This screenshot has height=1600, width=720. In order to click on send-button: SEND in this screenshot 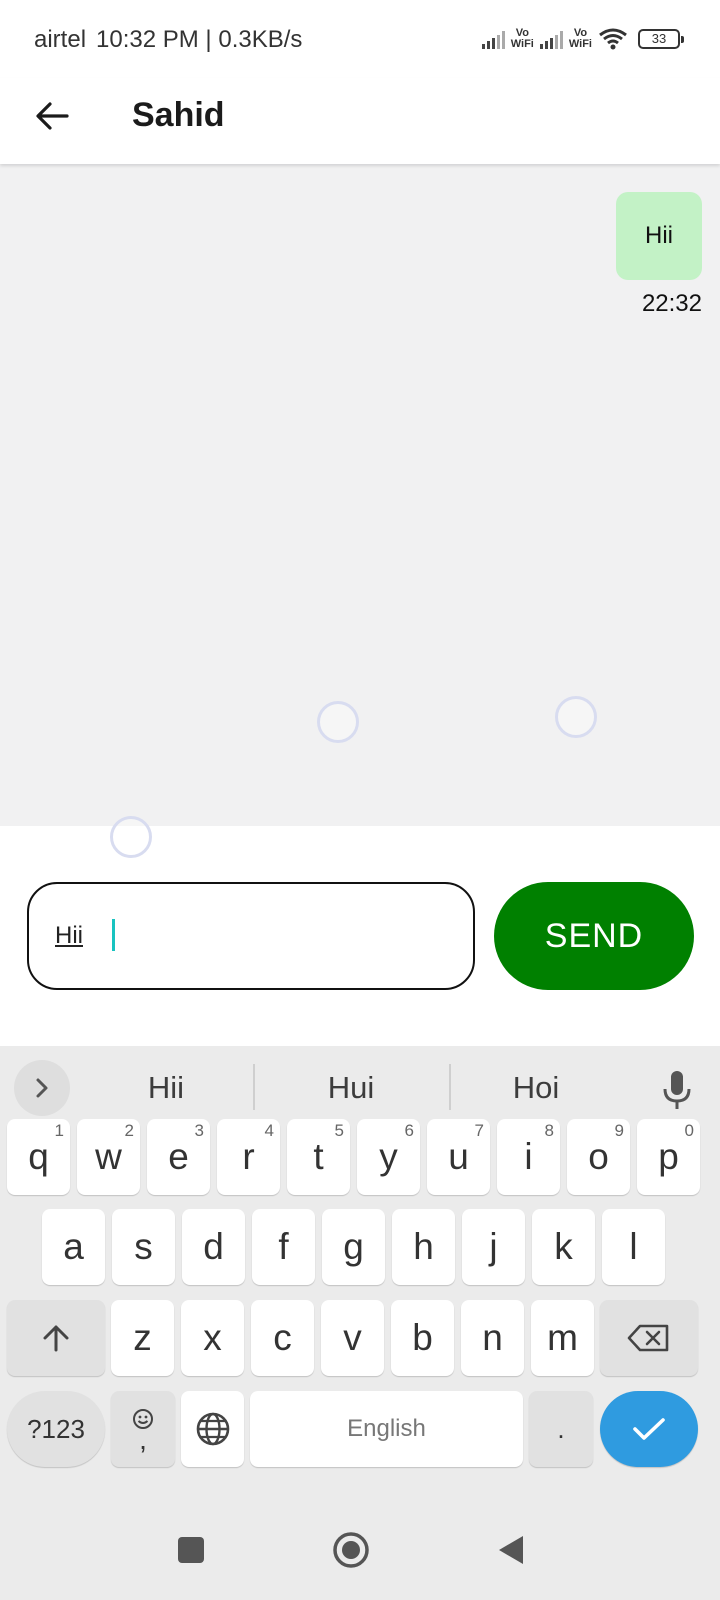, I will do `click(594, 936)`.